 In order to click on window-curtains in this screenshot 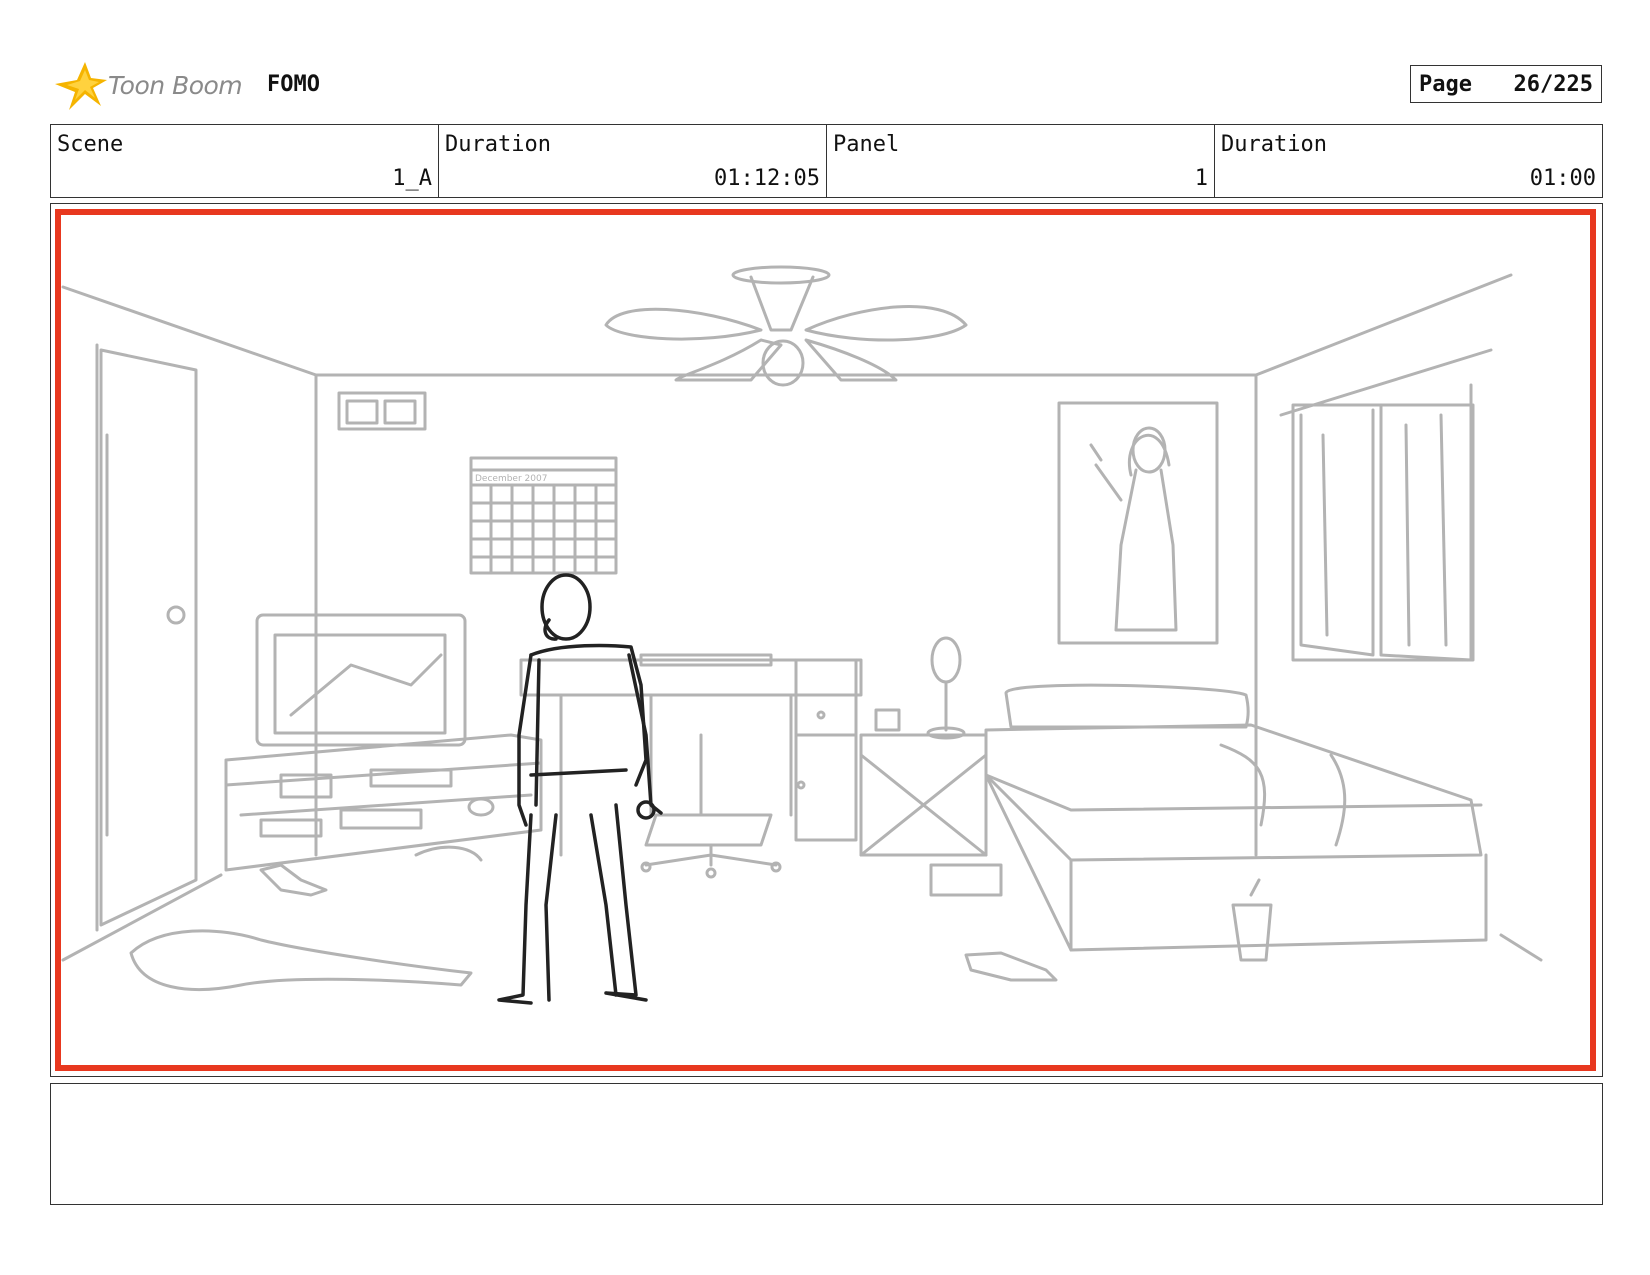, I will do `click(1386, 505)`.